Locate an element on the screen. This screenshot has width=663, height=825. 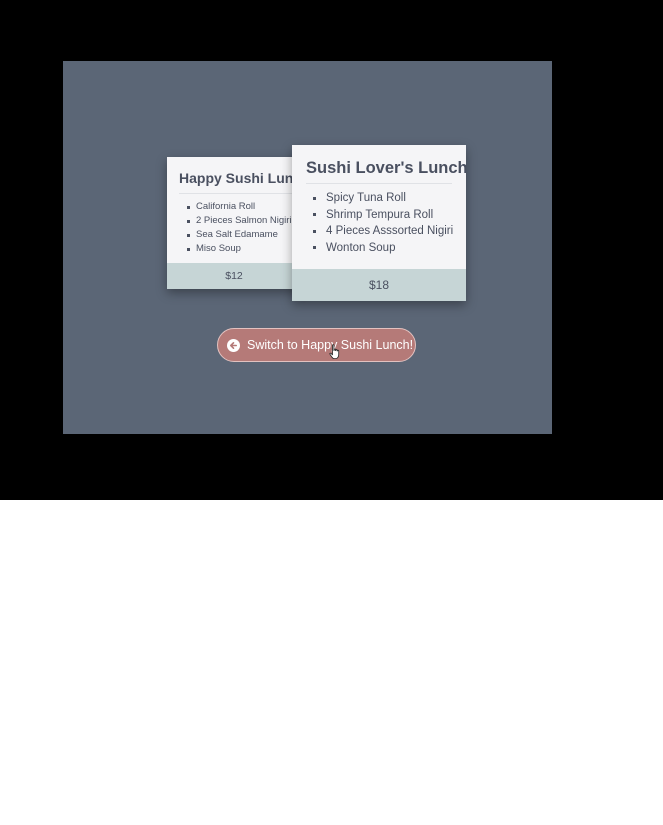
menu-item: Wonton Soup is located at coordinates (389, 248).